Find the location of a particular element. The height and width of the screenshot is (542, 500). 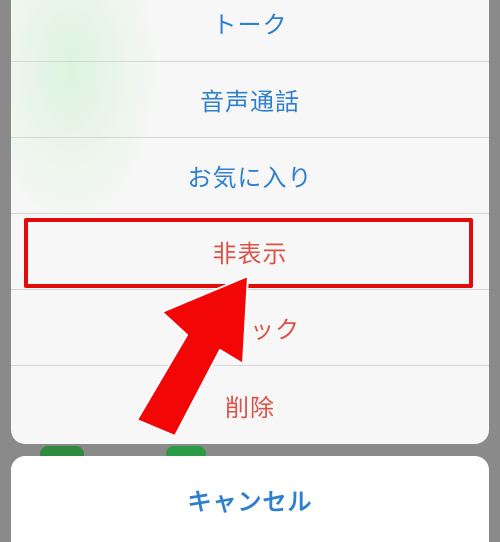

highlight-box is located at coordinates (248, 253).